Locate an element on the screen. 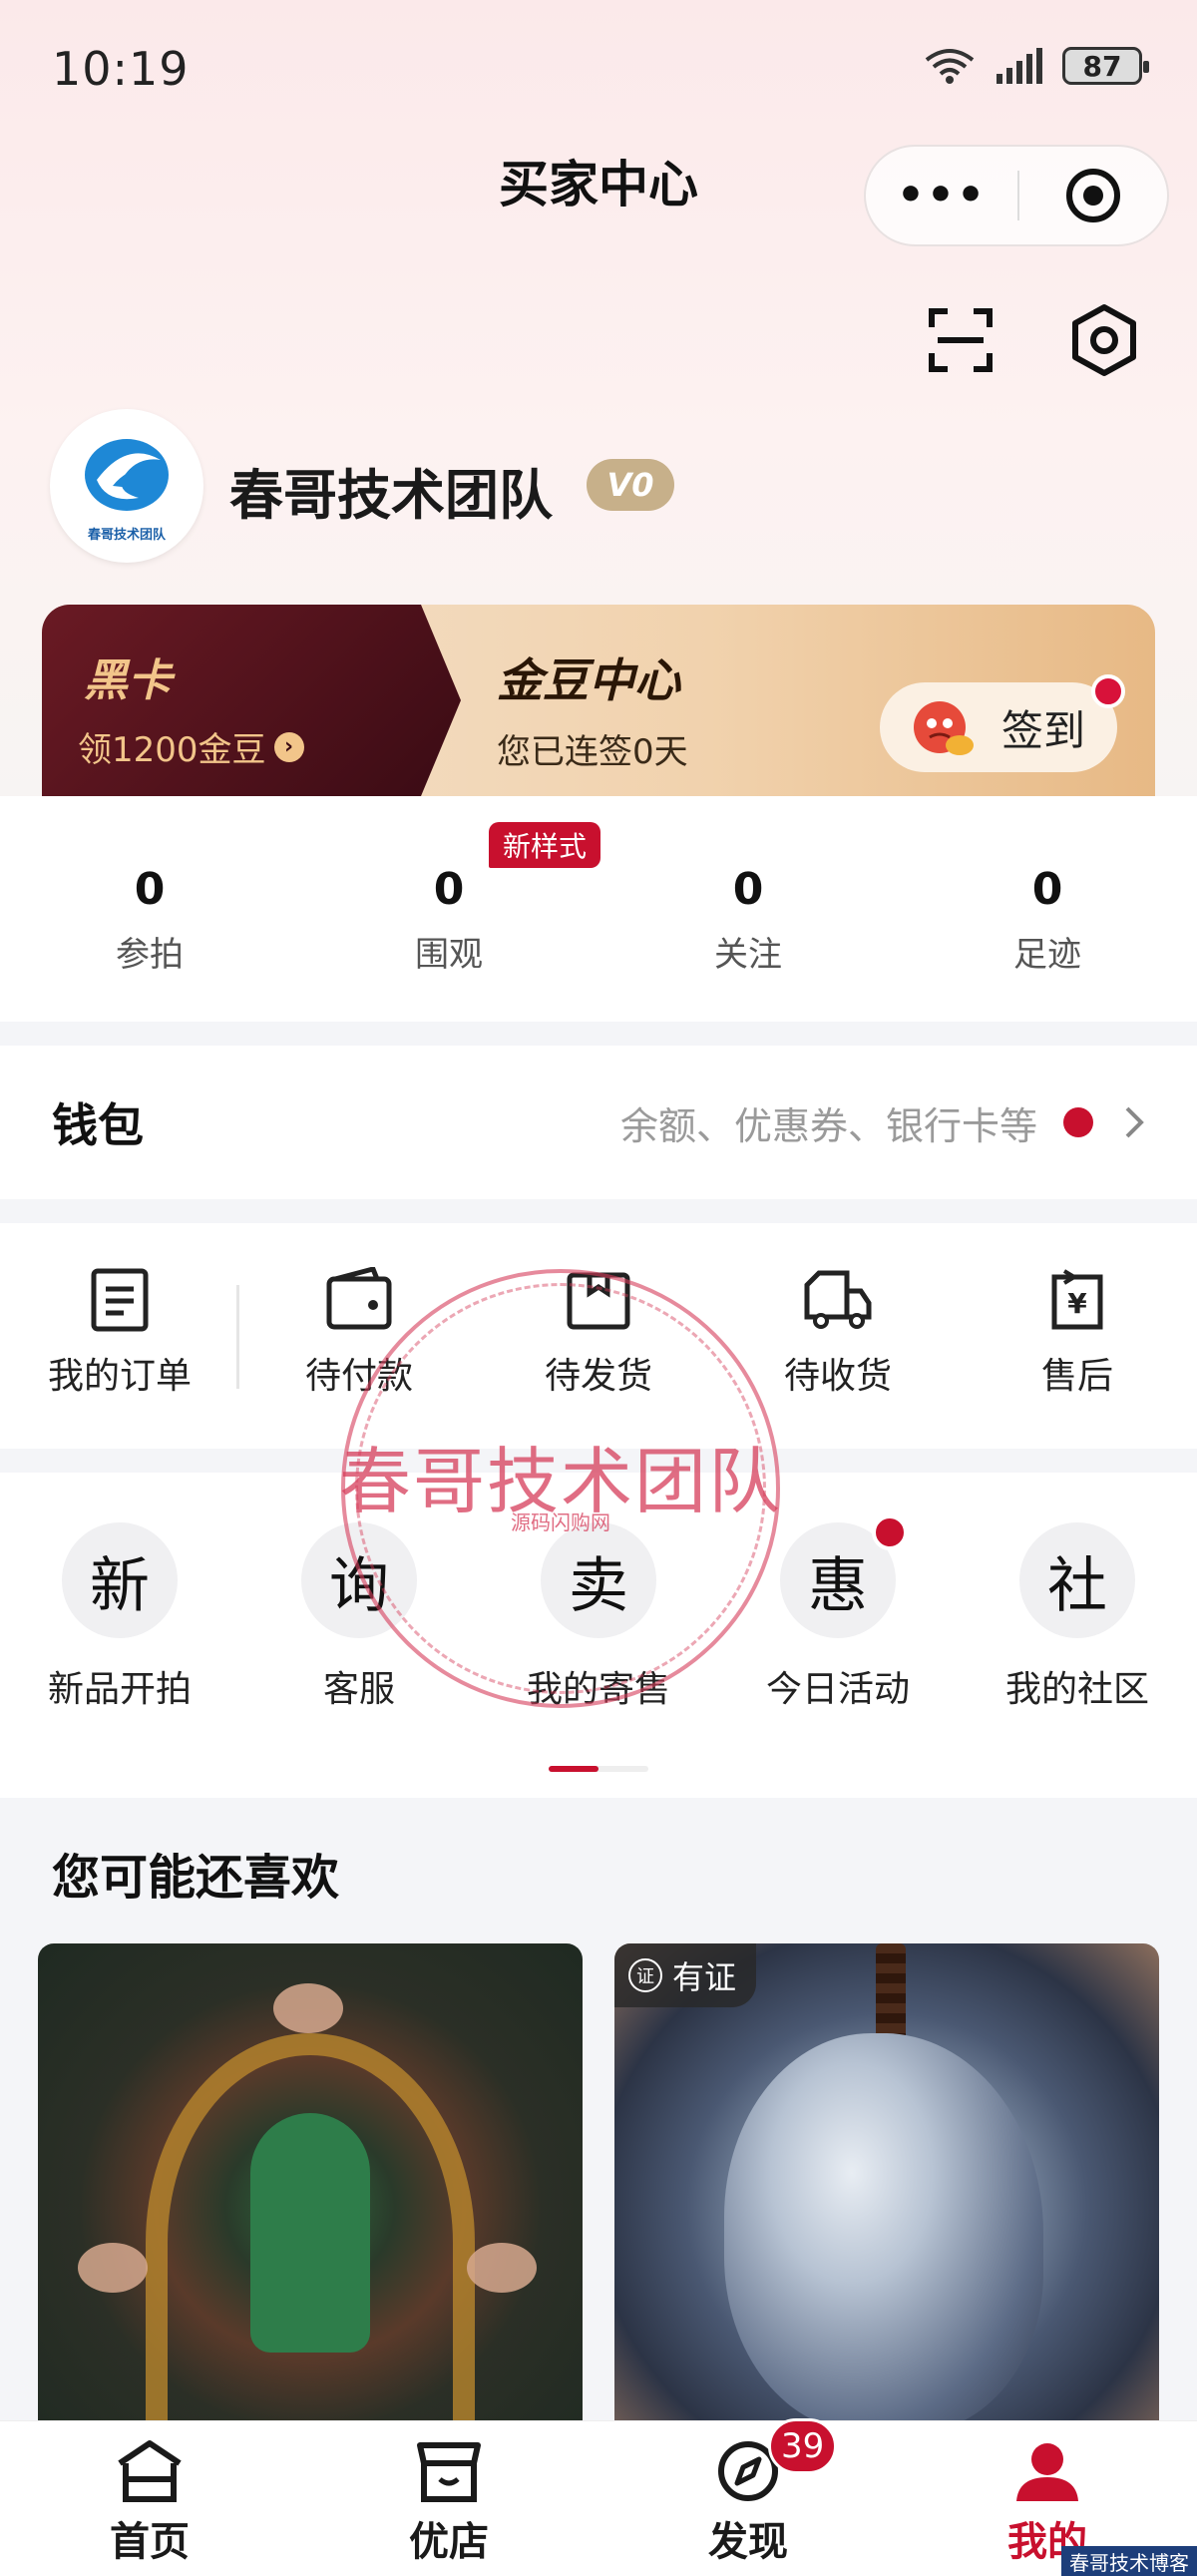  order-list-icon is located at coordinates (120, 1300).